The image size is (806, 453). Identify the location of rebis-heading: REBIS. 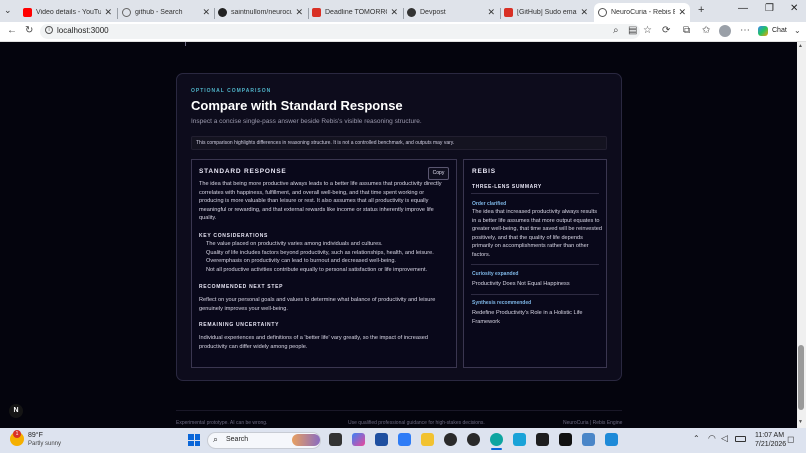
(484, 171).